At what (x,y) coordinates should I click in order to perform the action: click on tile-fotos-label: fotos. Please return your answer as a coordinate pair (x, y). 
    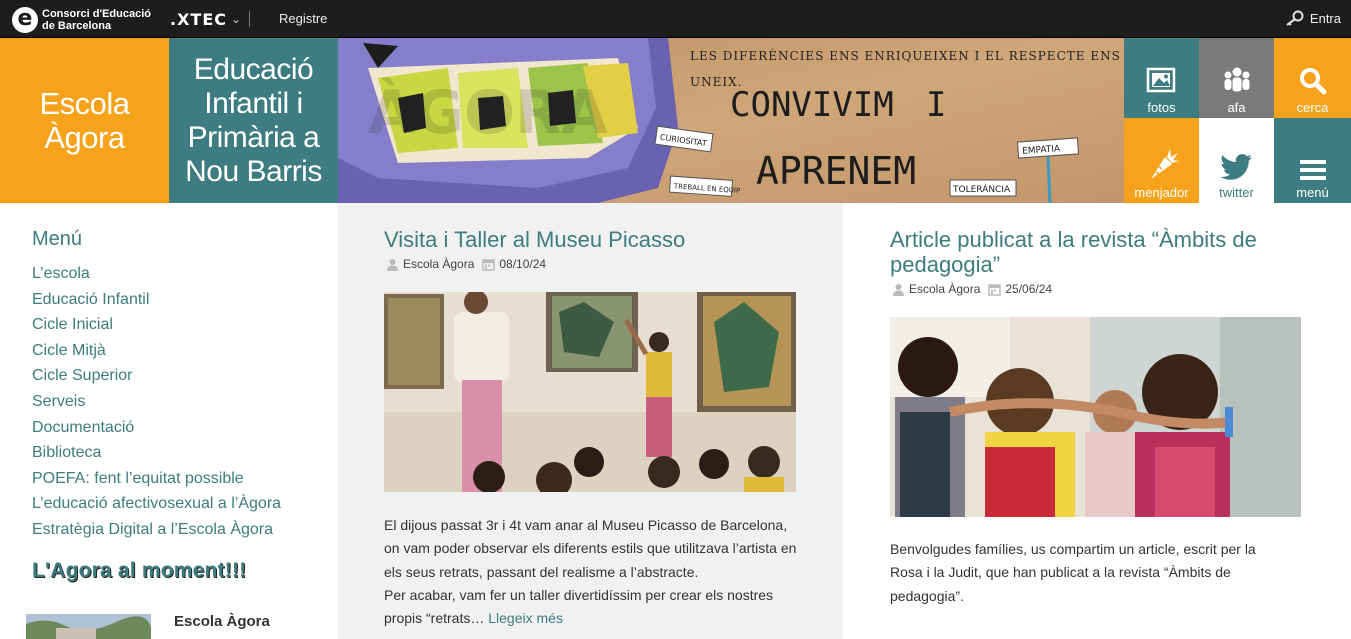
    Looking at the image, I should click on (1161, 107).